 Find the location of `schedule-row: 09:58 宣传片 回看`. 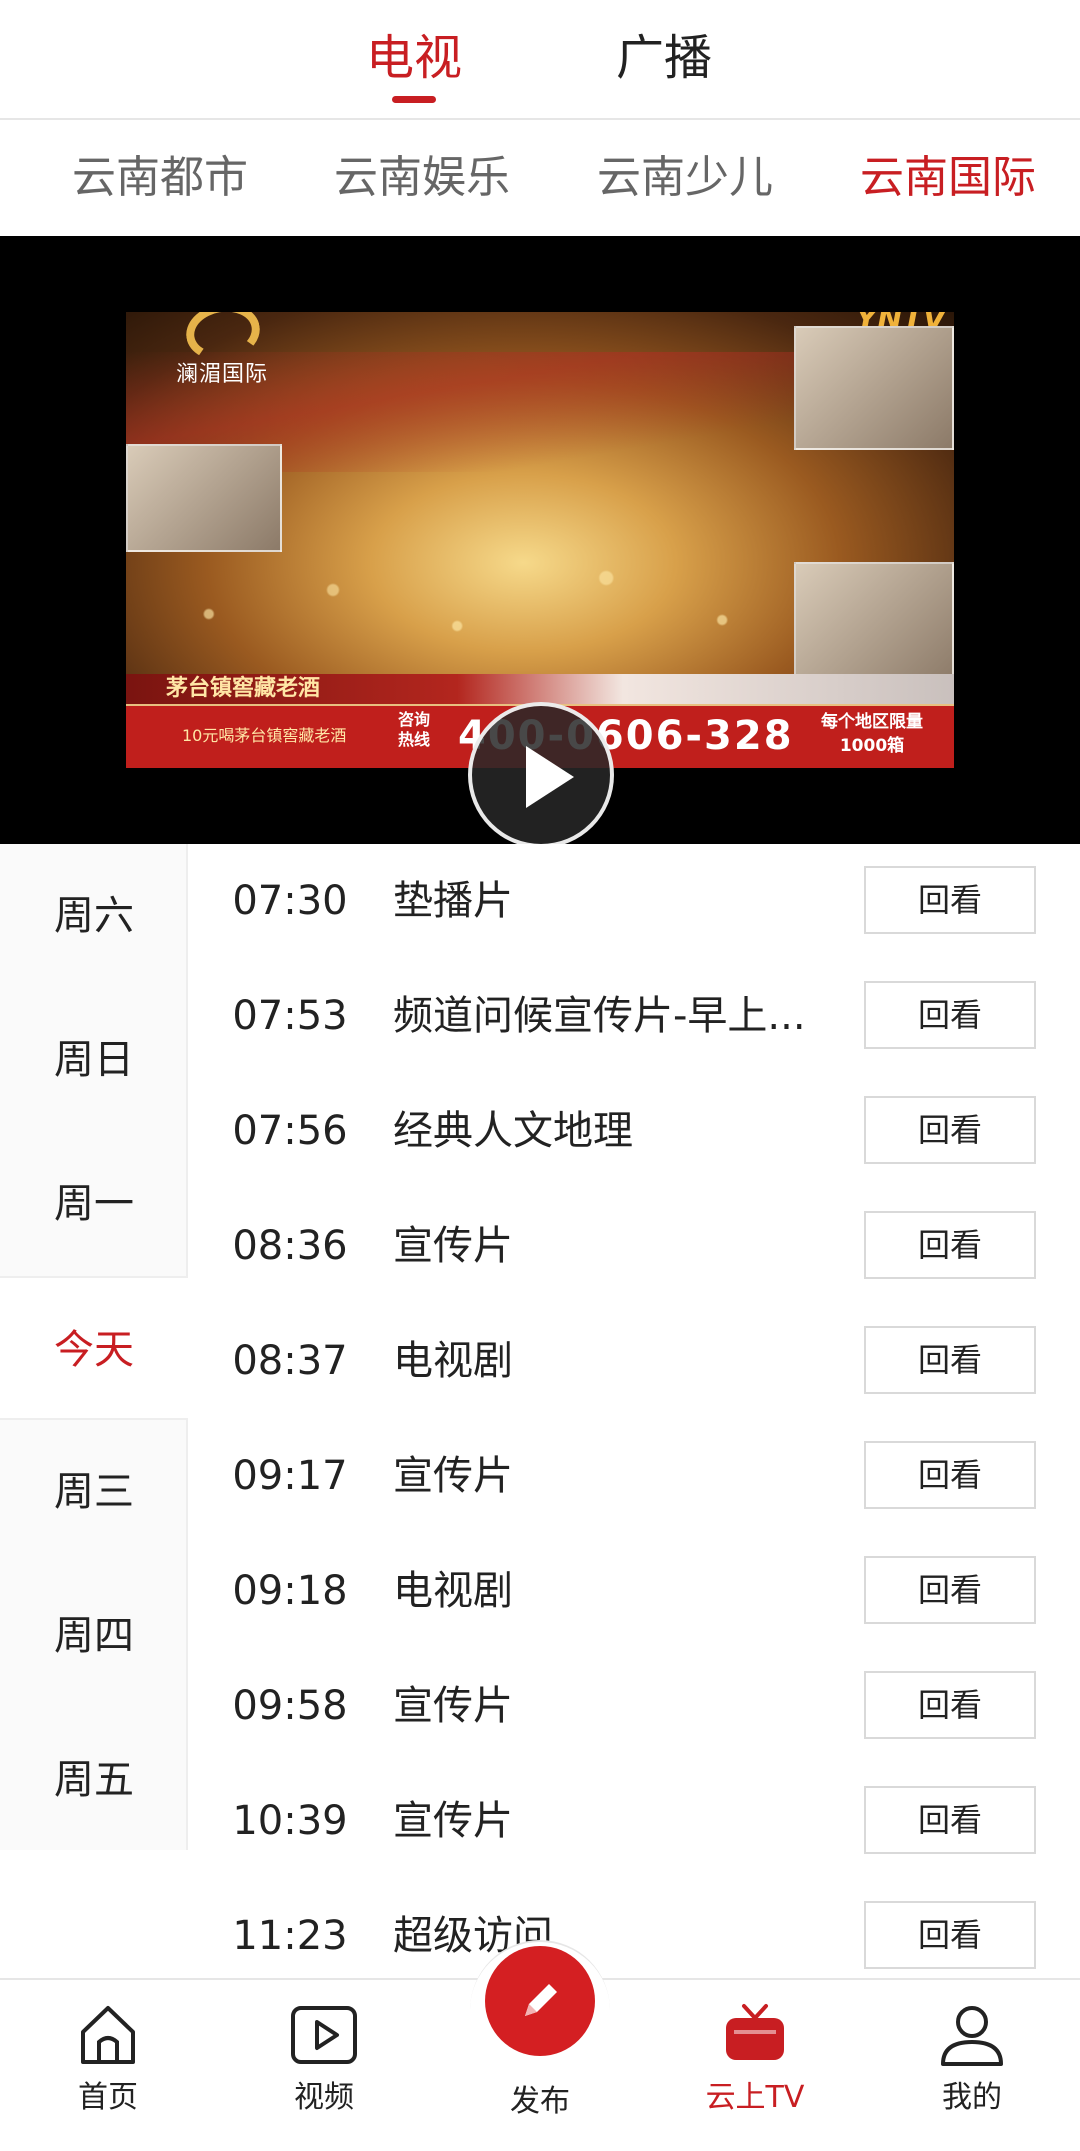

schedule-row: 09:58 宣传片 回看 is located at coordinates (635, 1706).